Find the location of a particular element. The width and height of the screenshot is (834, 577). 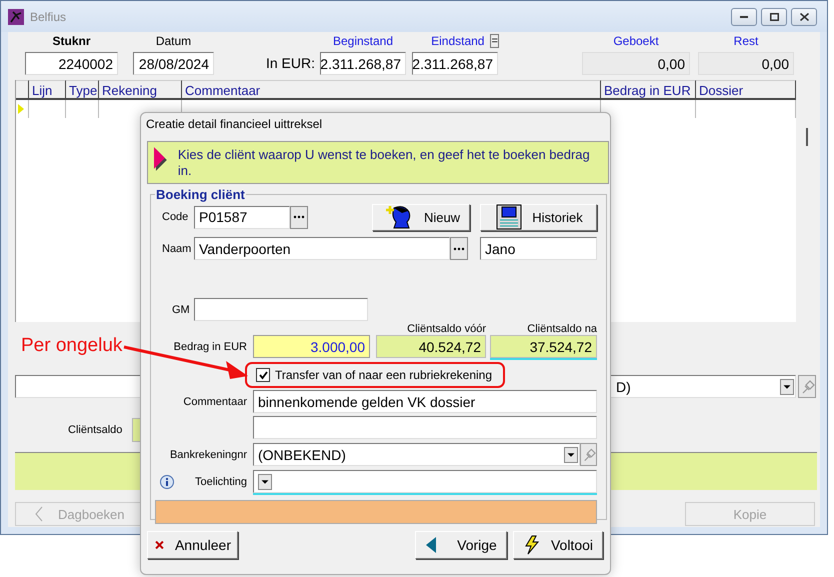

new-button: Nieuw is located at coordinates (421, 217).